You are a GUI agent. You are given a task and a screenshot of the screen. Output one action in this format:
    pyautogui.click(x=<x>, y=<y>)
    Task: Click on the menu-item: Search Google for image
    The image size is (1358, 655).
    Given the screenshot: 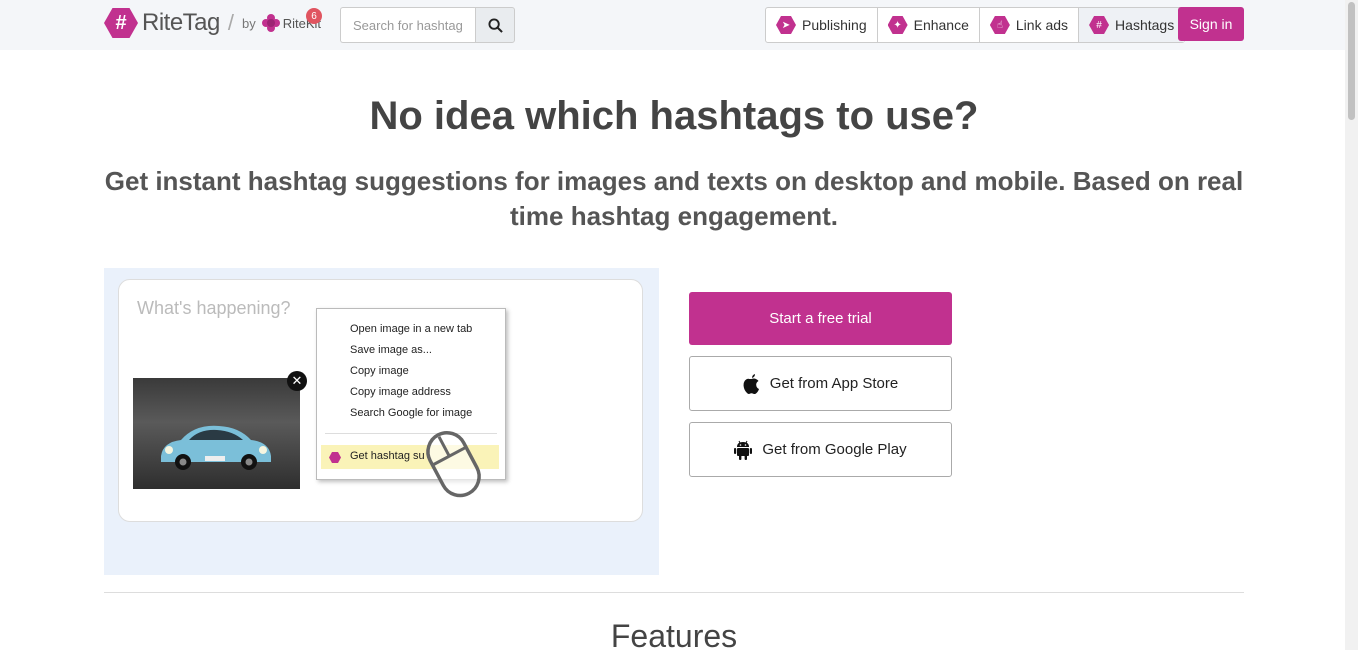 What is the action you would take?
    pyautogui.click(x=411, y=413)
    